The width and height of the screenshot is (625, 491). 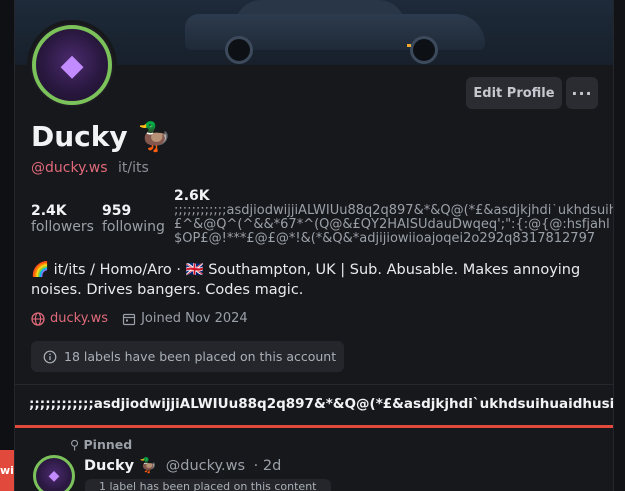 I want to click on followers-stat: 2.4K followers, so click(x=62, y=219).